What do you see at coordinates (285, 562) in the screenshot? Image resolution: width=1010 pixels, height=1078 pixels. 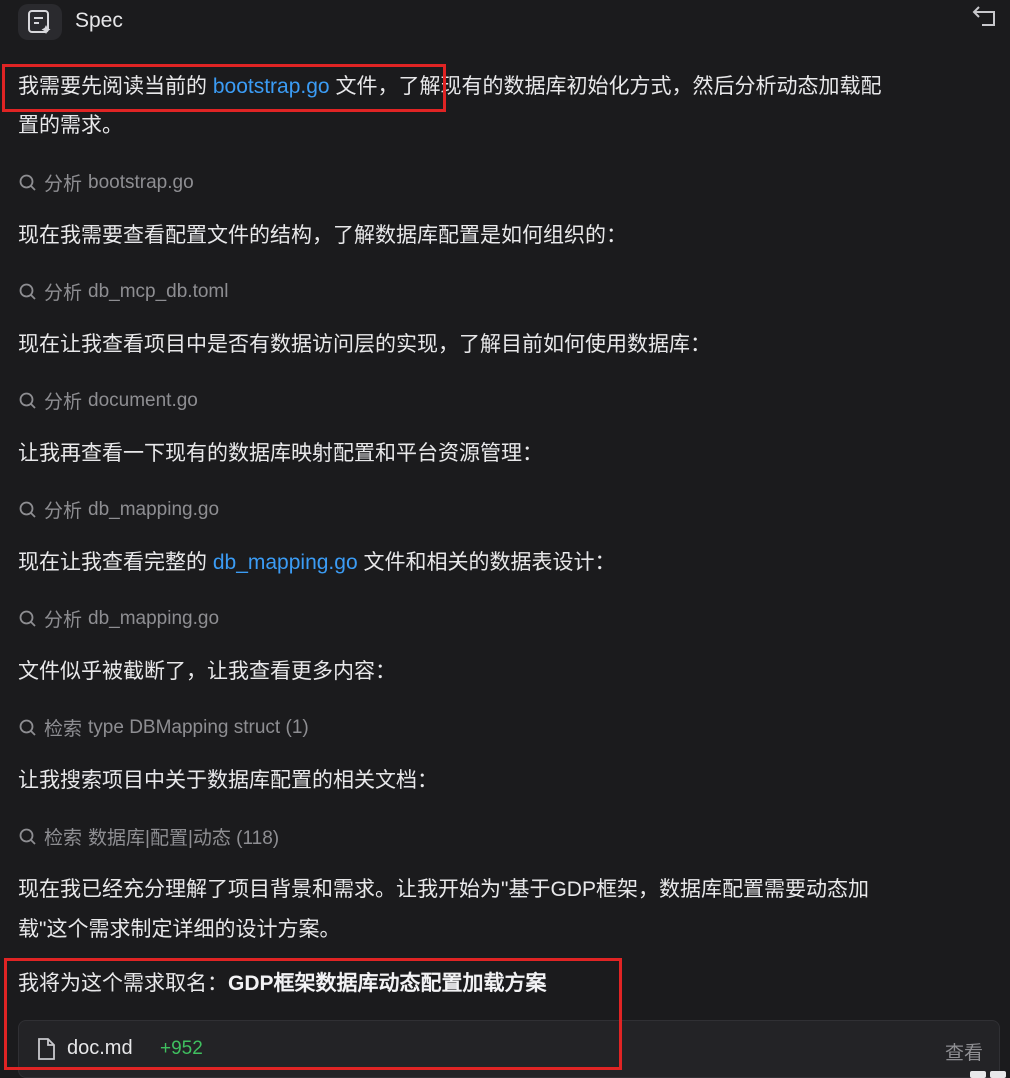 I see `file-link-db-mapping: db_mapping.go` at bounding box center [285, 562].